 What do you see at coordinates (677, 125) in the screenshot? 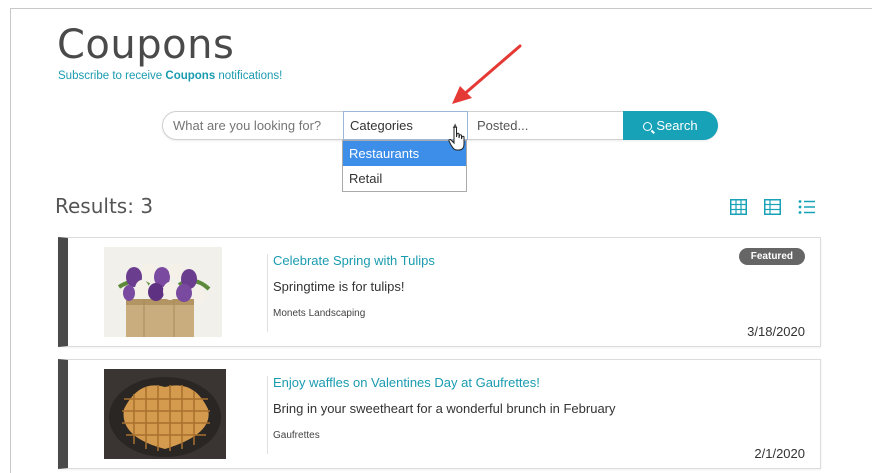
I see `search-button-label: Search` at bounding box center [677, 125].